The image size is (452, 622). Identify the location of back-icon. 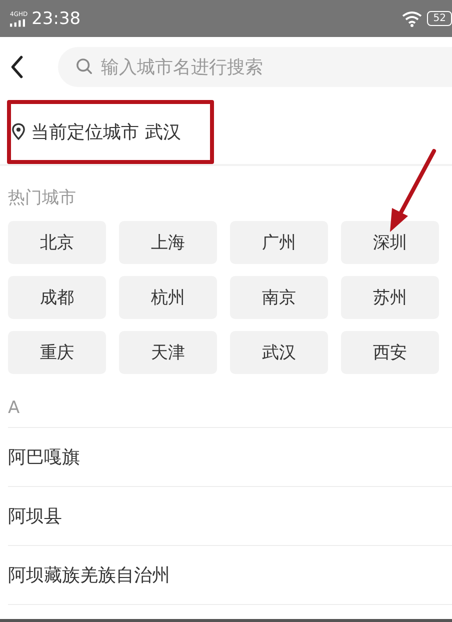
(17, 67).